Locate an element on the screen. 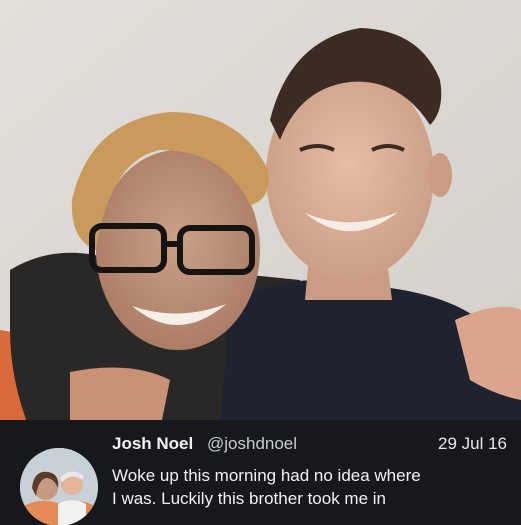  avatar-image is located at coordinates (59, 486).